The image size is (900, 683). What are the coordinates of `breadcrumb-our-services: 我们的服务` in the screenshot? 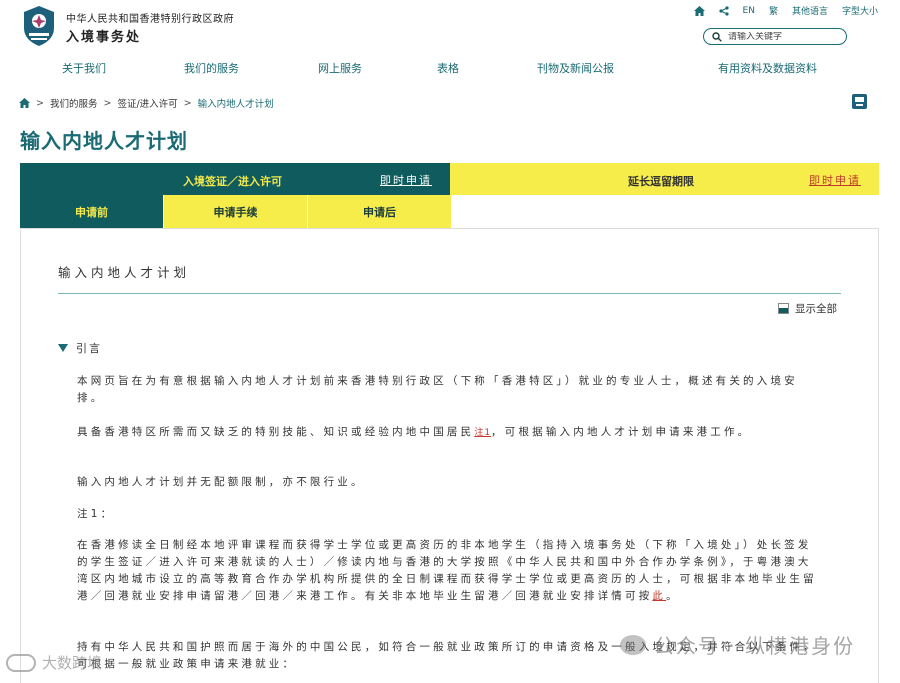 It's located at (74, 103).